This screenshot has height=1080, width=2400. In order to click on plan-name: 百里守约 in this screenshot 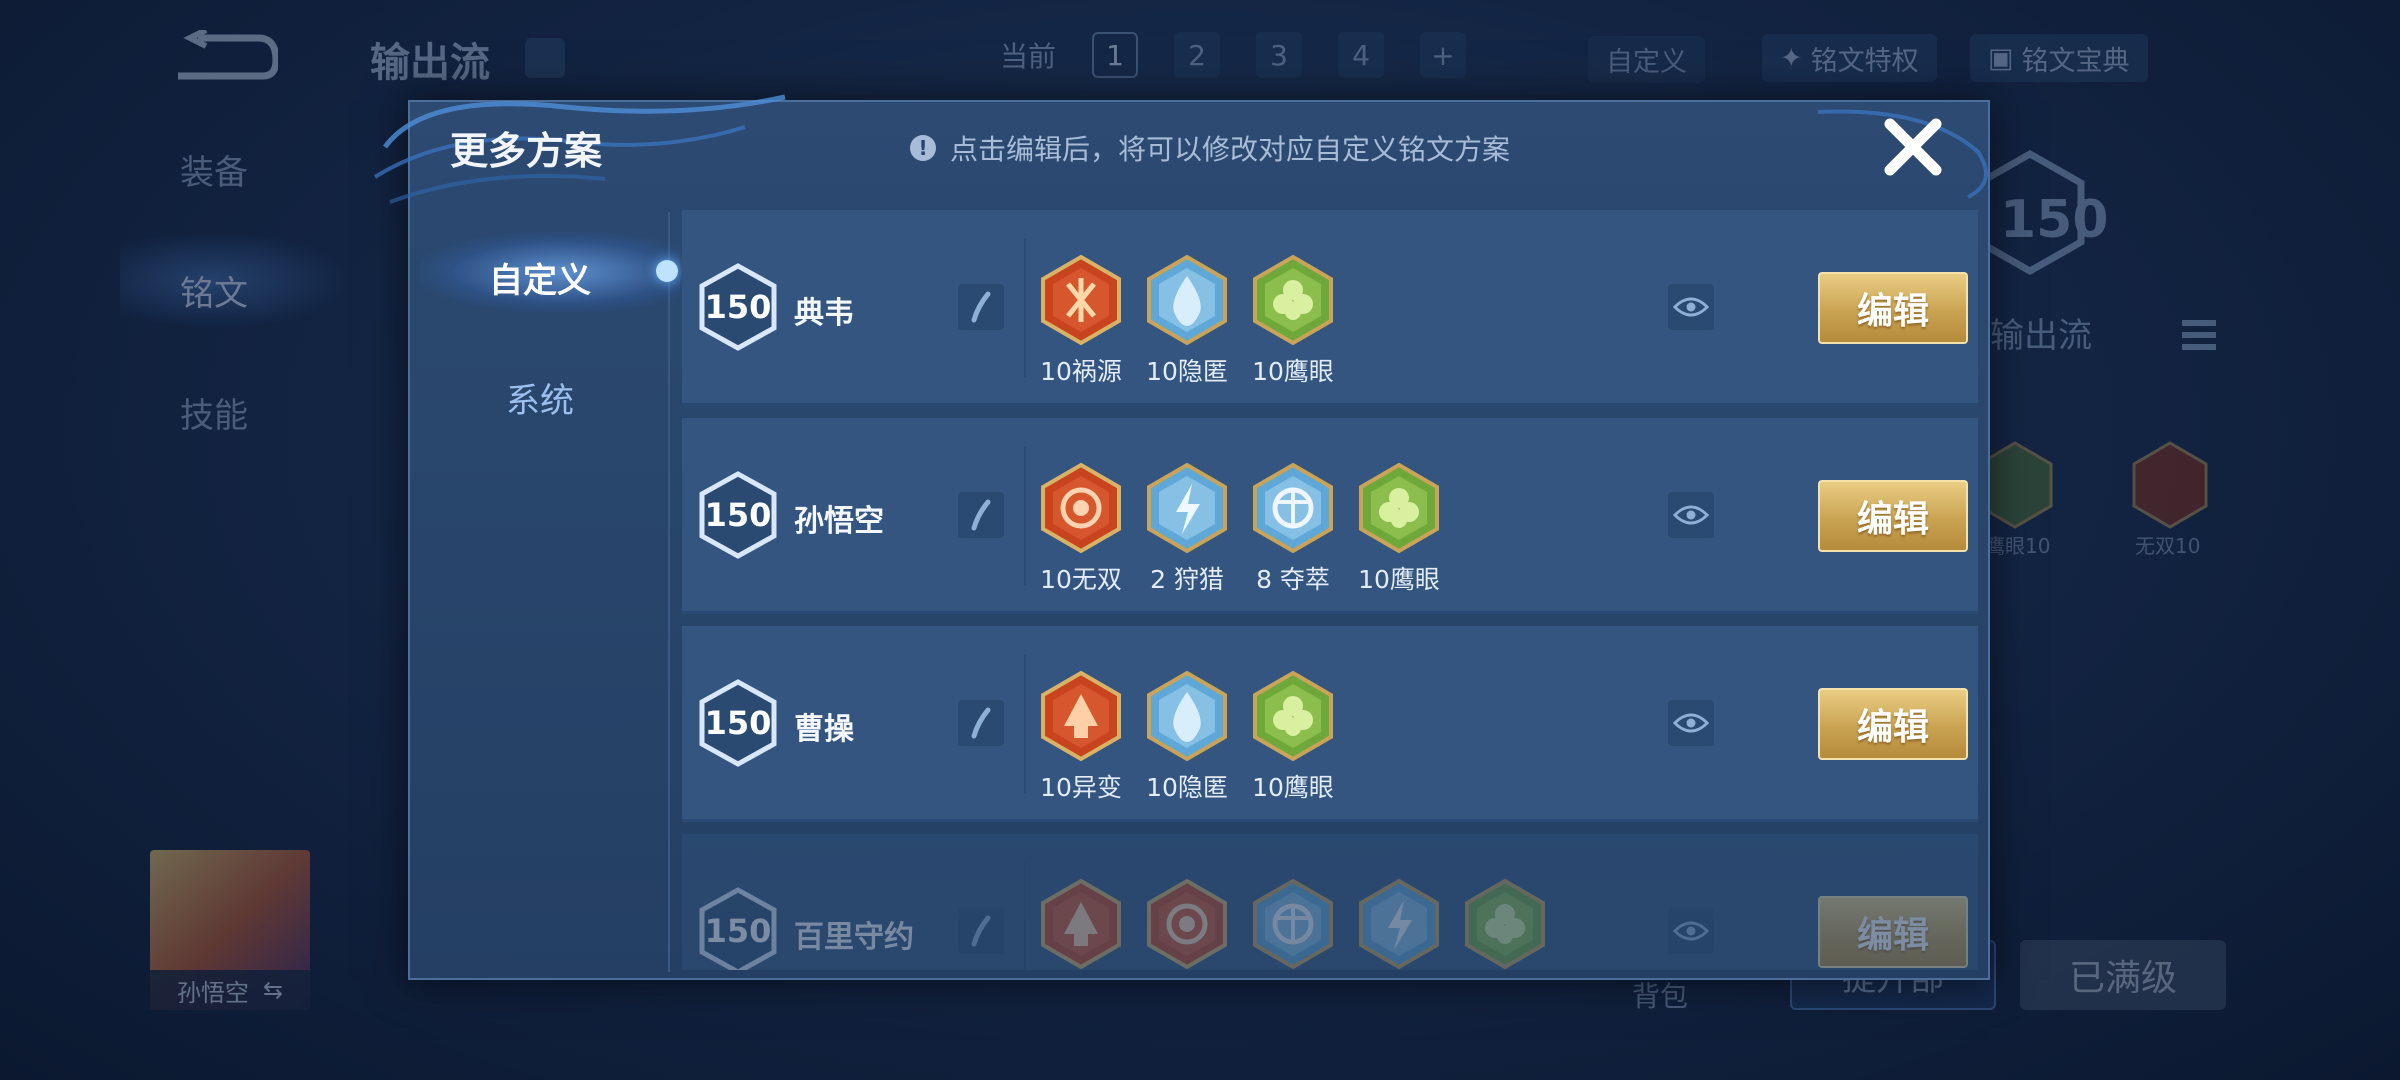, I will do `click(854, 937)`.